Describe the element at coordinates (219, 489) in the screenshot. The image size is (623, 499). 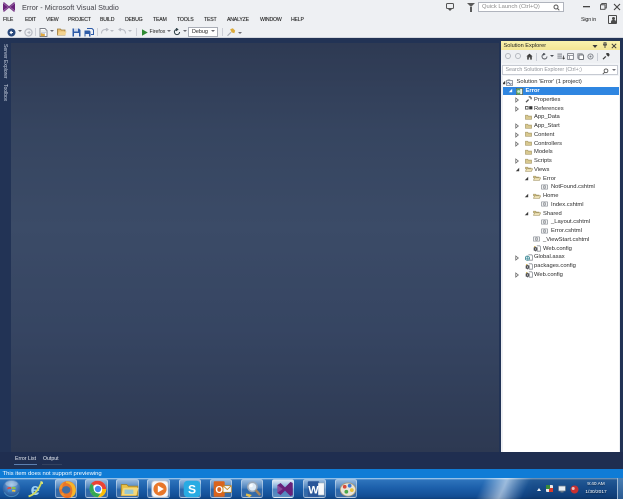
I see `svg-text: O` at that location.